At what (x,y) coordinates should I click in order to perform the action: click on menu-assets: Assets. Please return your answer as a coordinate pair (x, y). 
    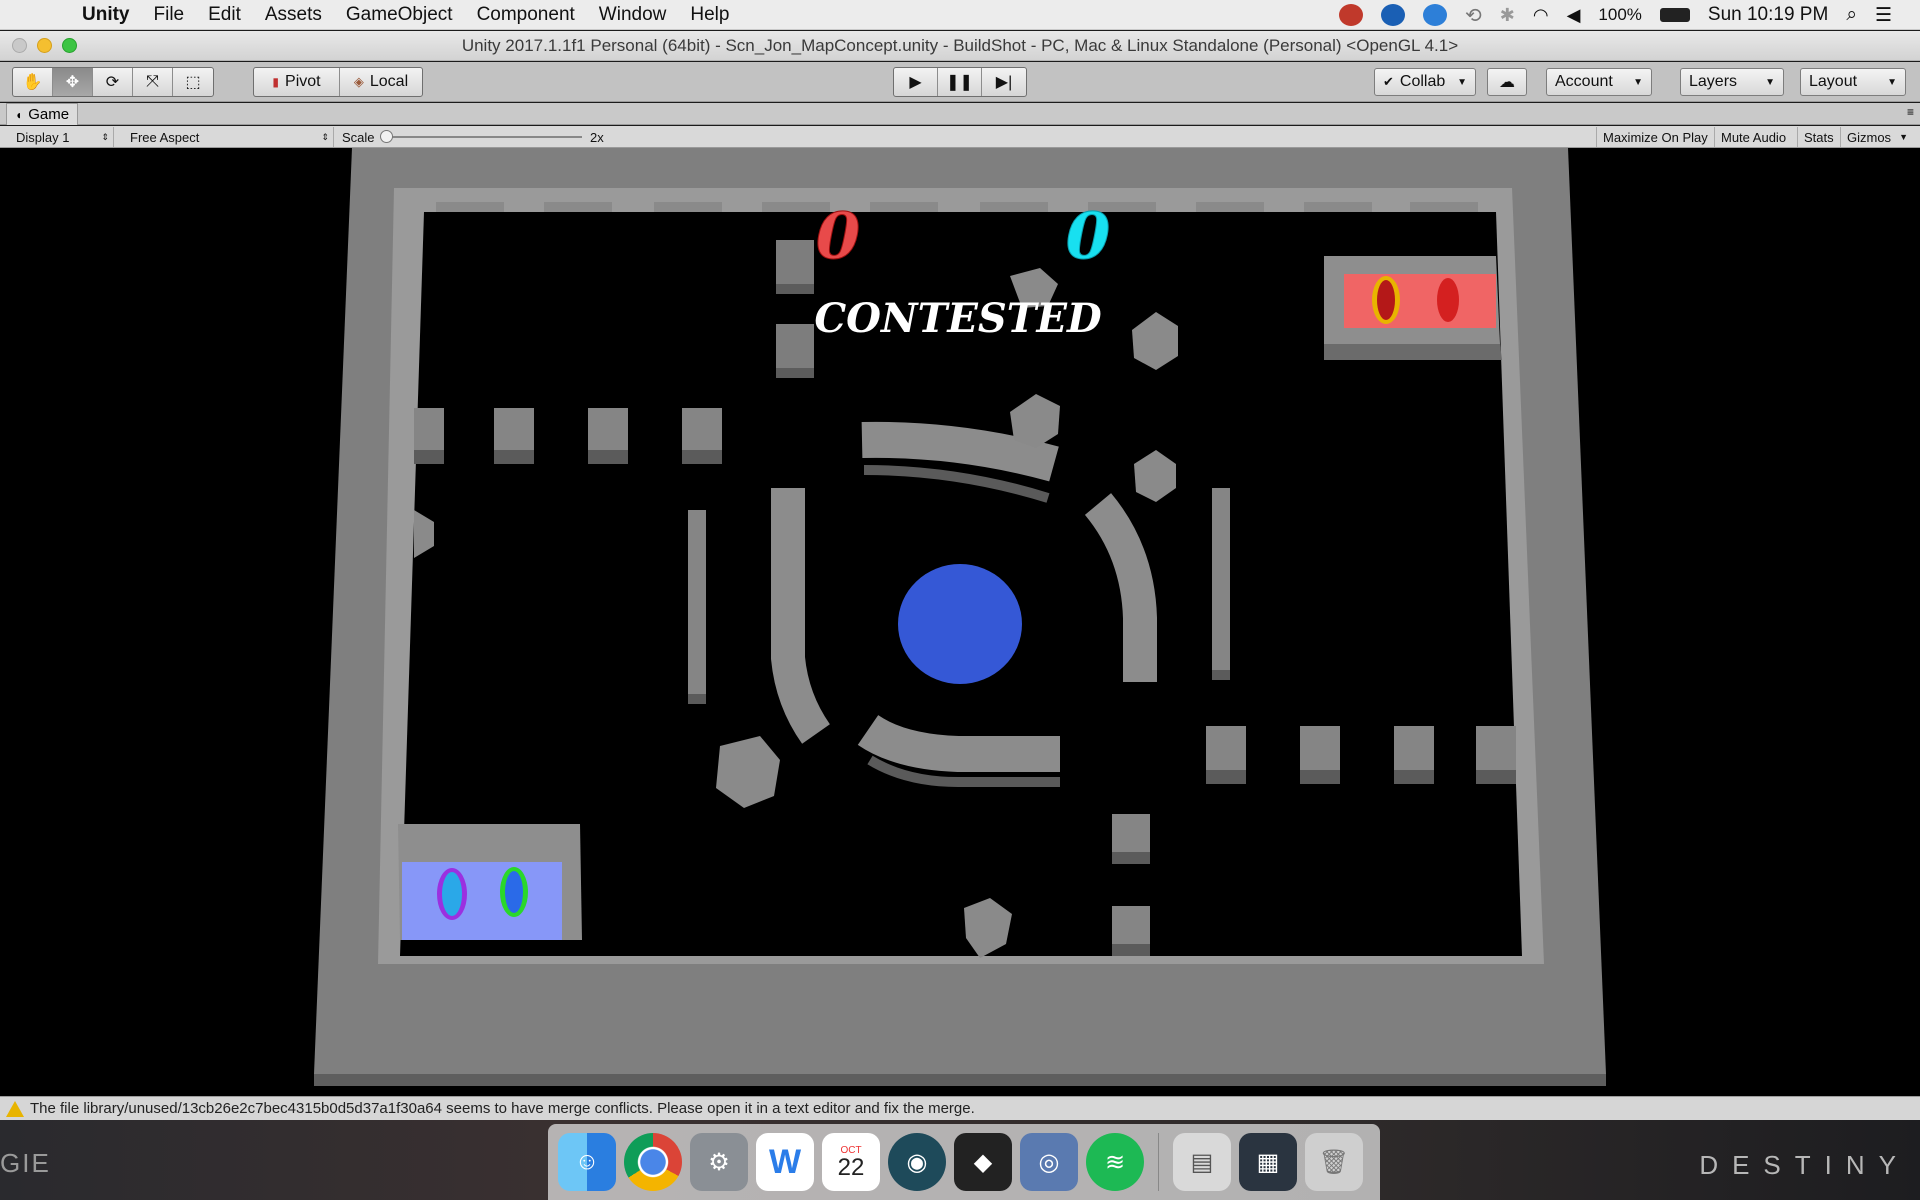
    Looking at the image, I should click on (293, 15).